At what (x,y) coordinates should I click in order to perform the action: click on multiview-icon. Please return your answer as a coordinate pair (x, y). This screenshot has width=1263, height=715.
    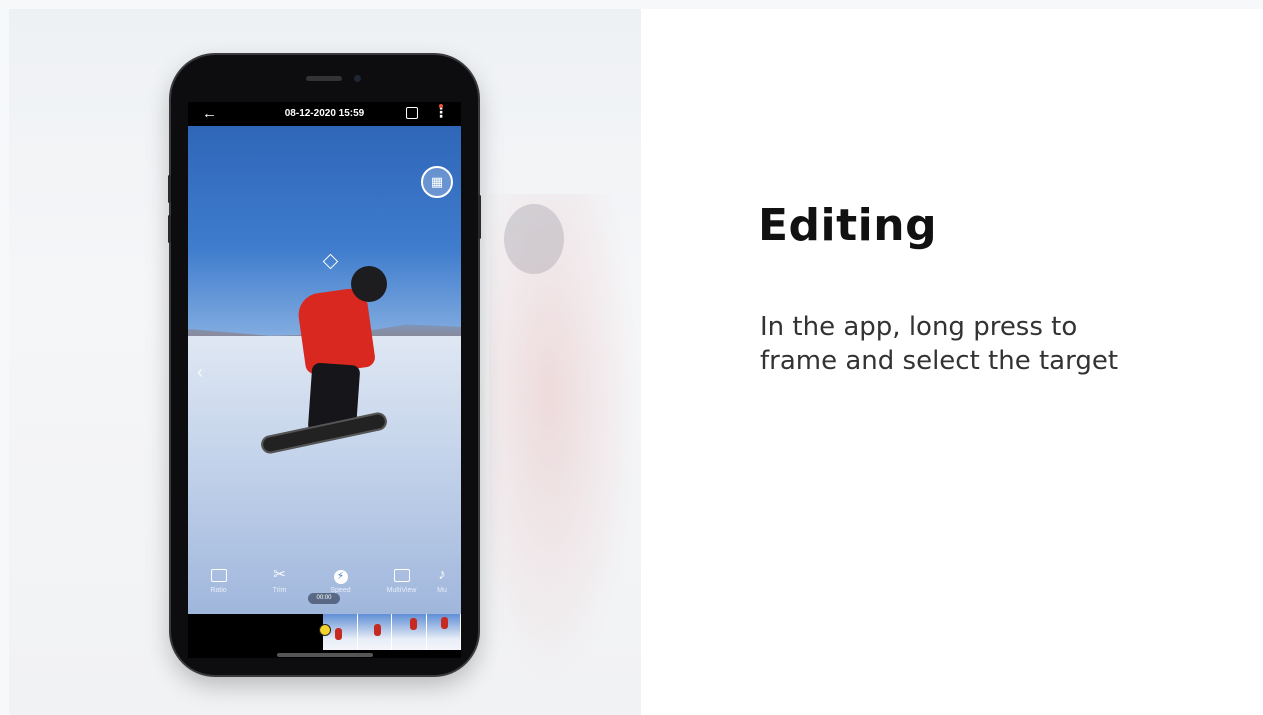
    Looking at the image, I should click on (401, 575).